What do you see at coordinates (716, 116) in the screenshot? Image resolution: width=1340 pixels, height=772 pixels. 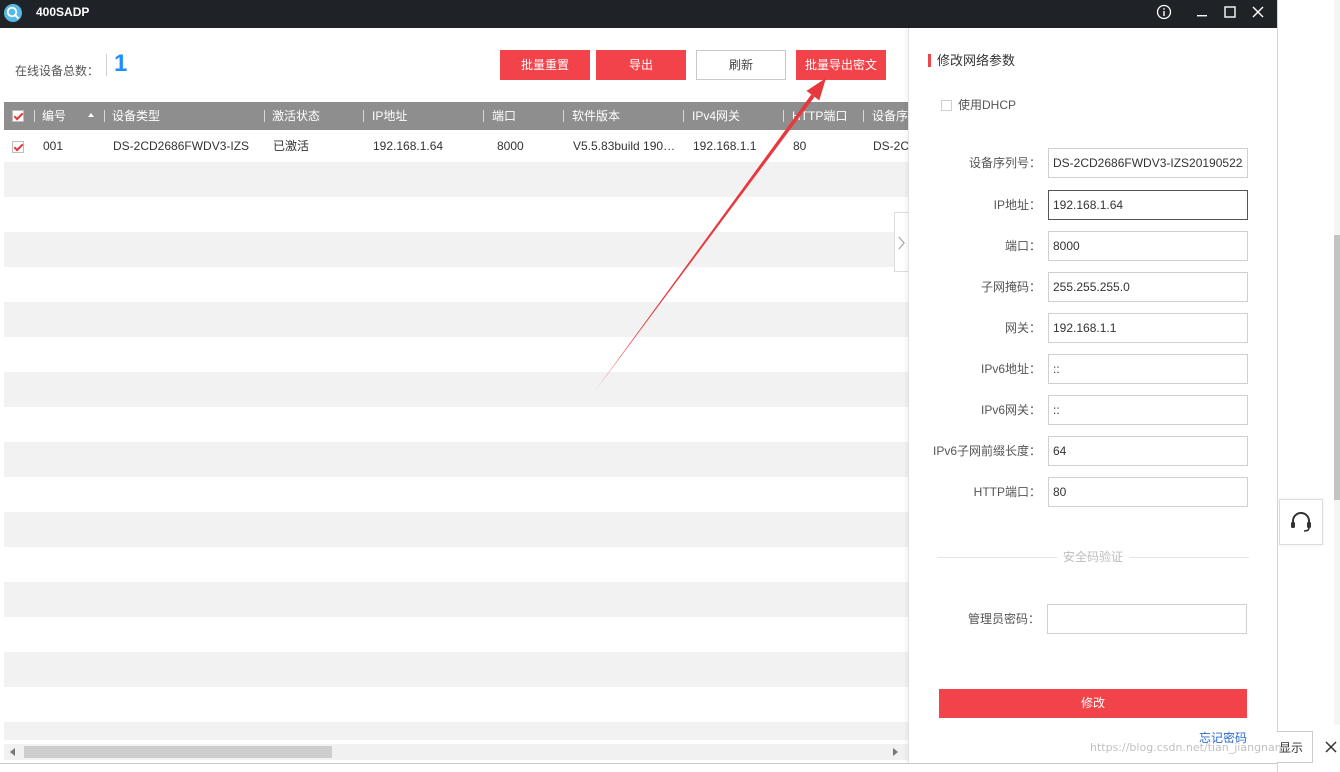 I see `column-header-ipv4-gateway: IPv4网关` at bounding box center [716, 116].